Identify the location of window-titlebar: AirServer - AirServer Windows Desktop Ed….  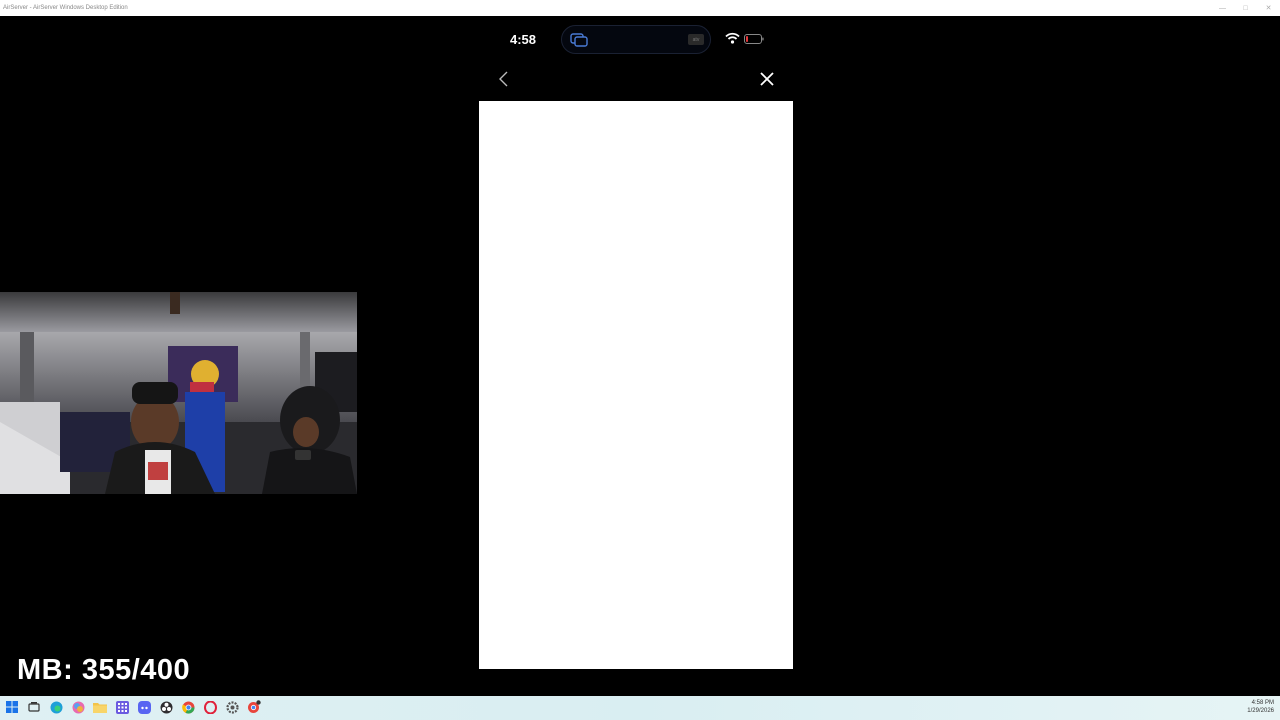
(640, 8).